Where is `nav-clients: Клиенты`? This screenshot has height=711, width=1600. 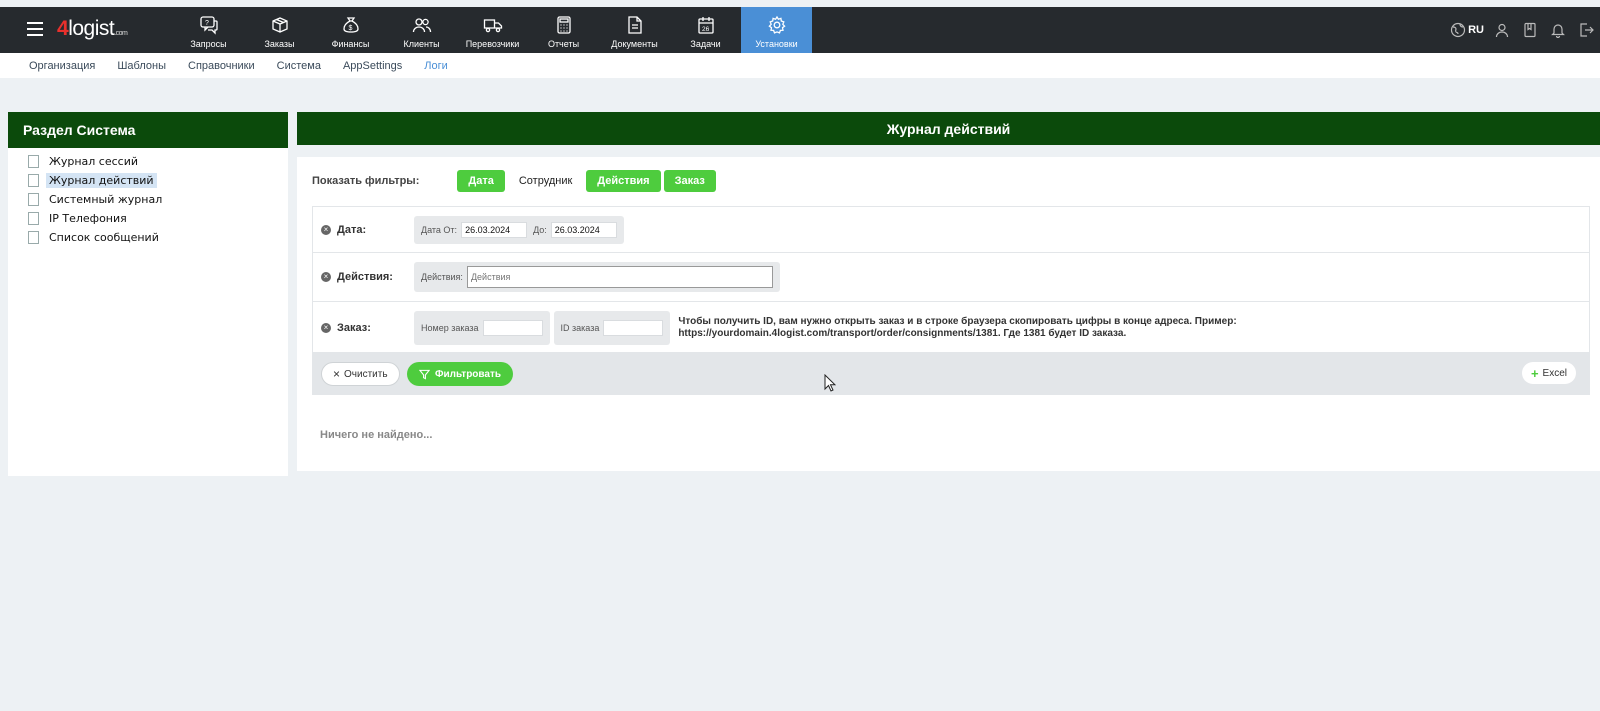 nav-clients: Клиенты is located at coordinates (421, 30).